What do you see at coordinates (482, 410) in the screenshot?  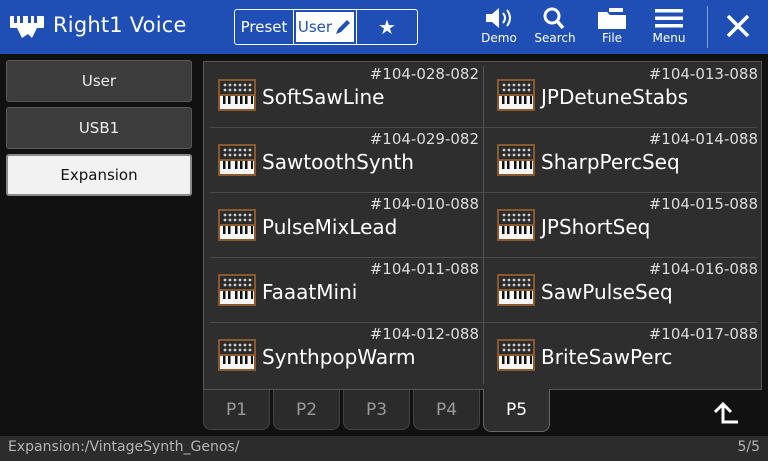 I see `page-tabs: P1 P2 P3 P4 P5` at bounding box center [482, 410].